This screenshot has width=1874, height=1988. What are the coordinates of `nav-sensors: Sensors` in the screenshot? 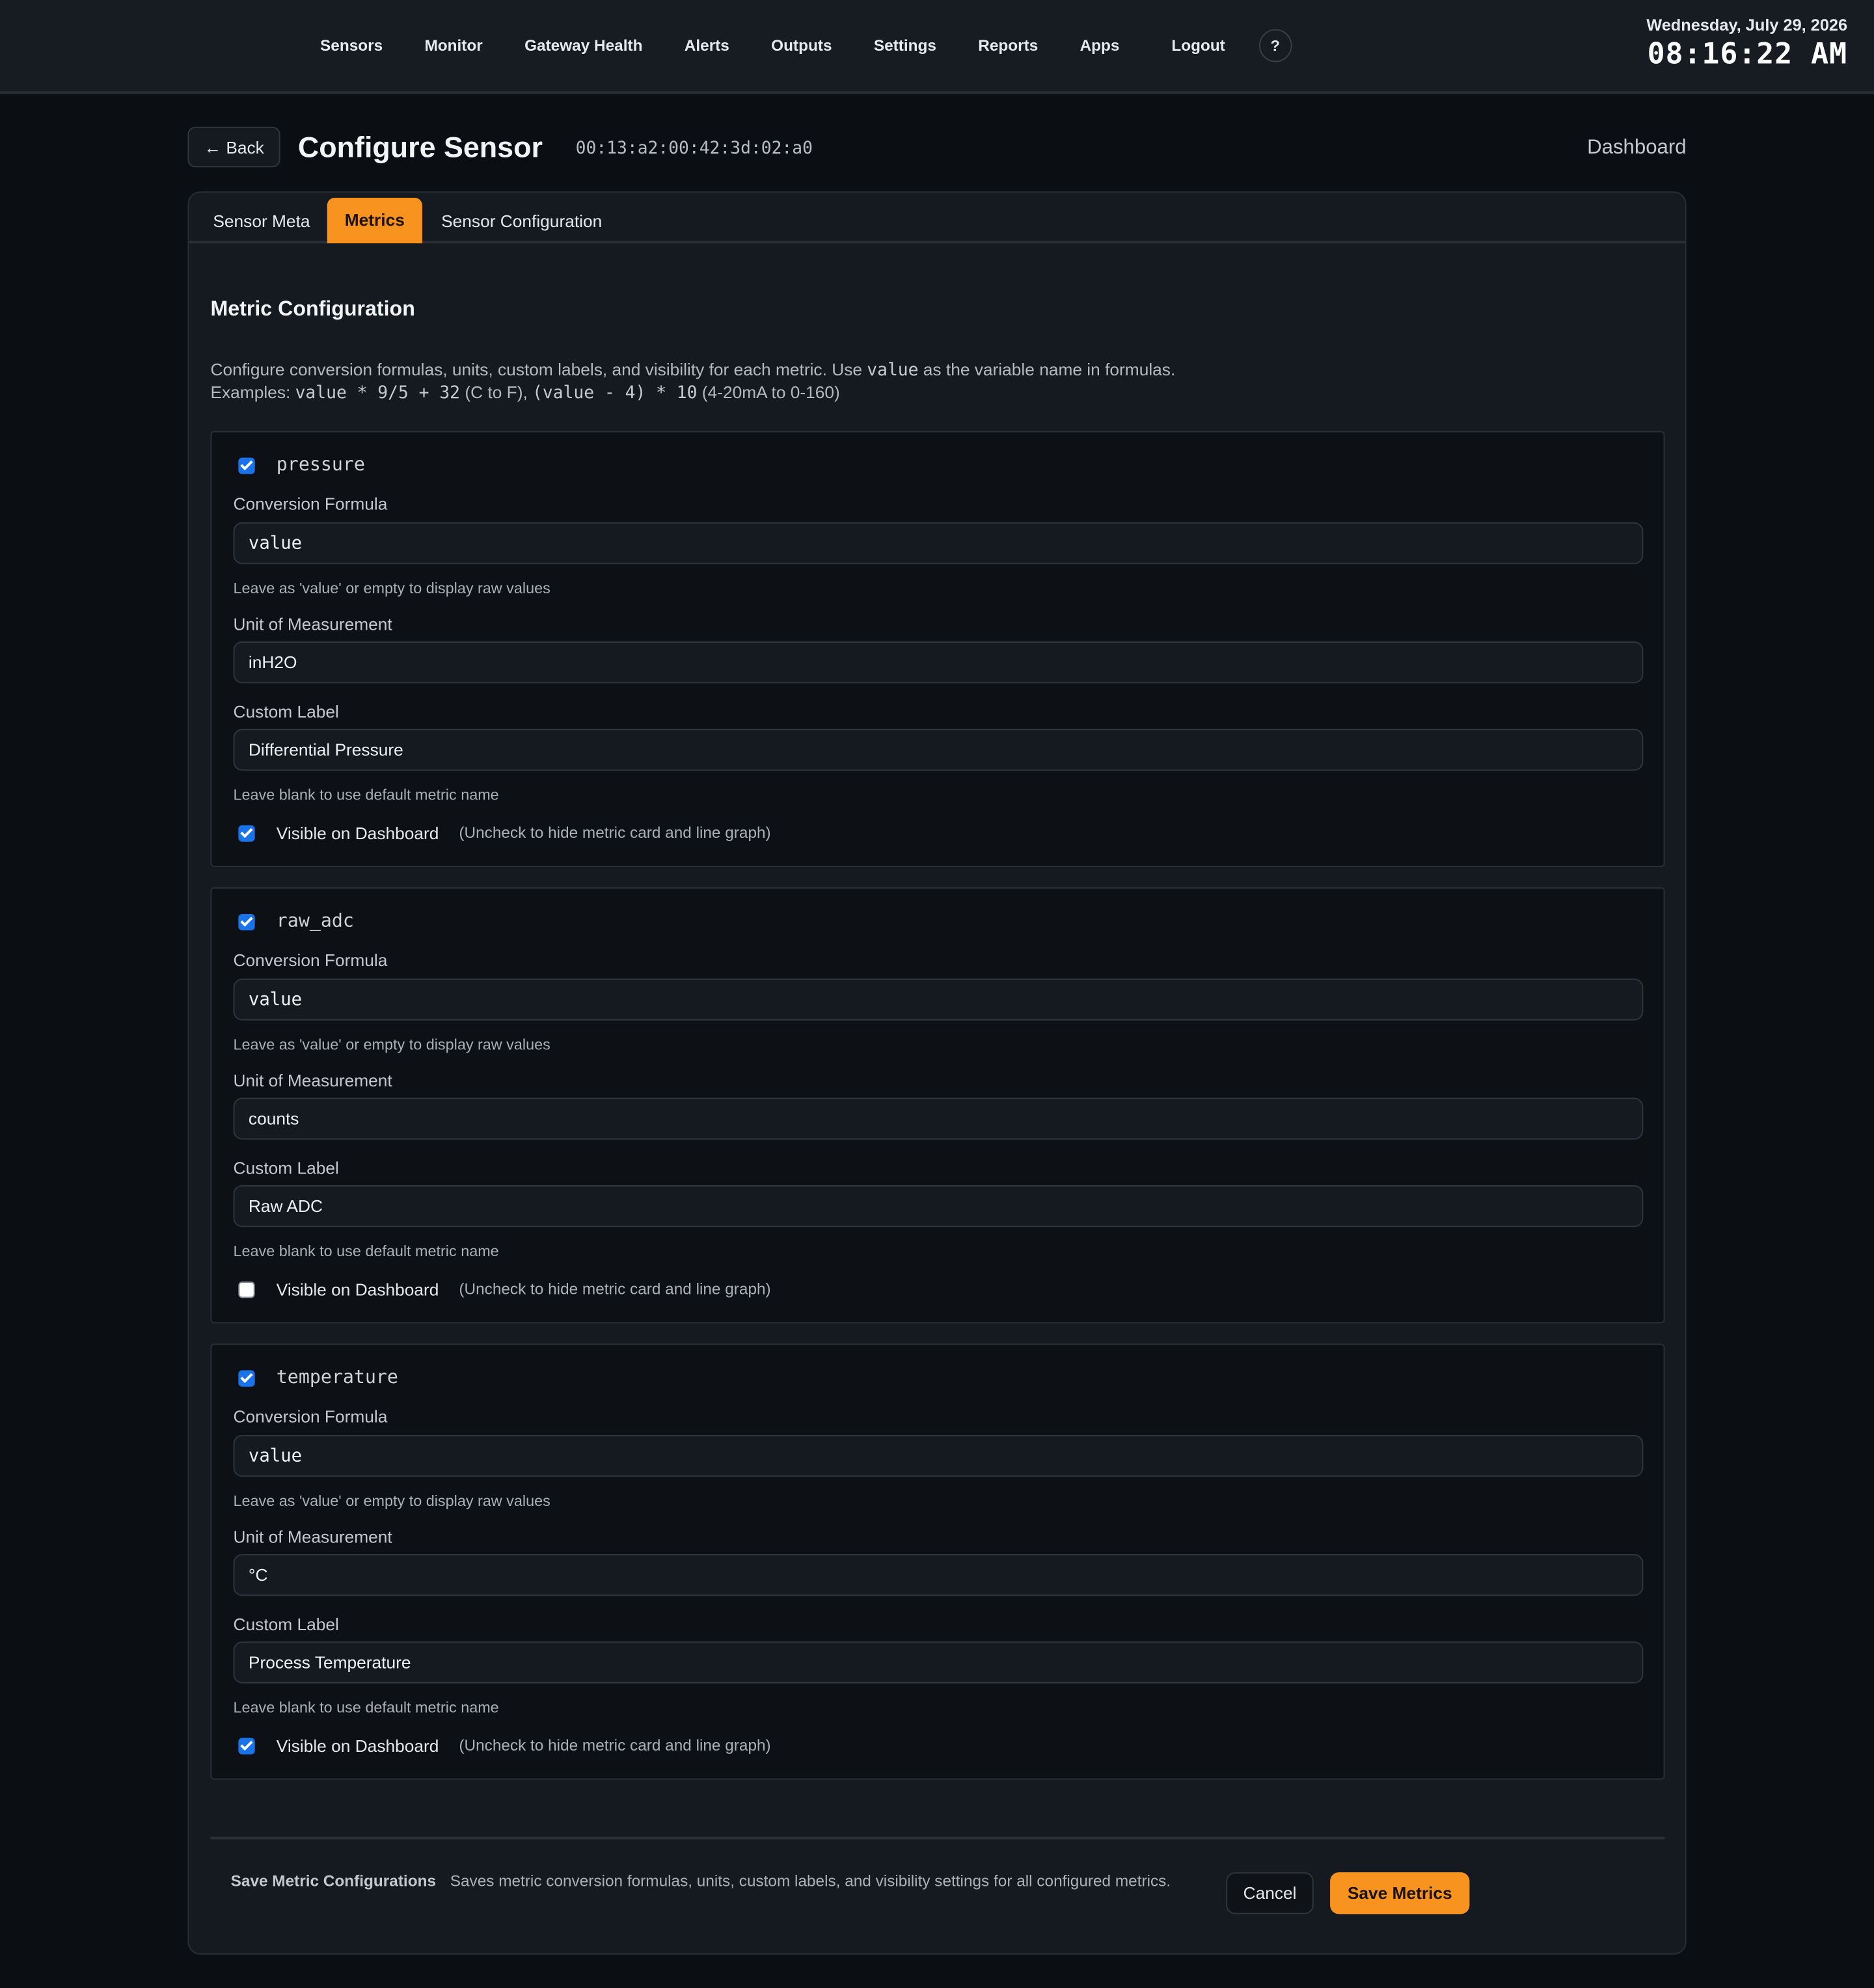 It's located at (351, 46).